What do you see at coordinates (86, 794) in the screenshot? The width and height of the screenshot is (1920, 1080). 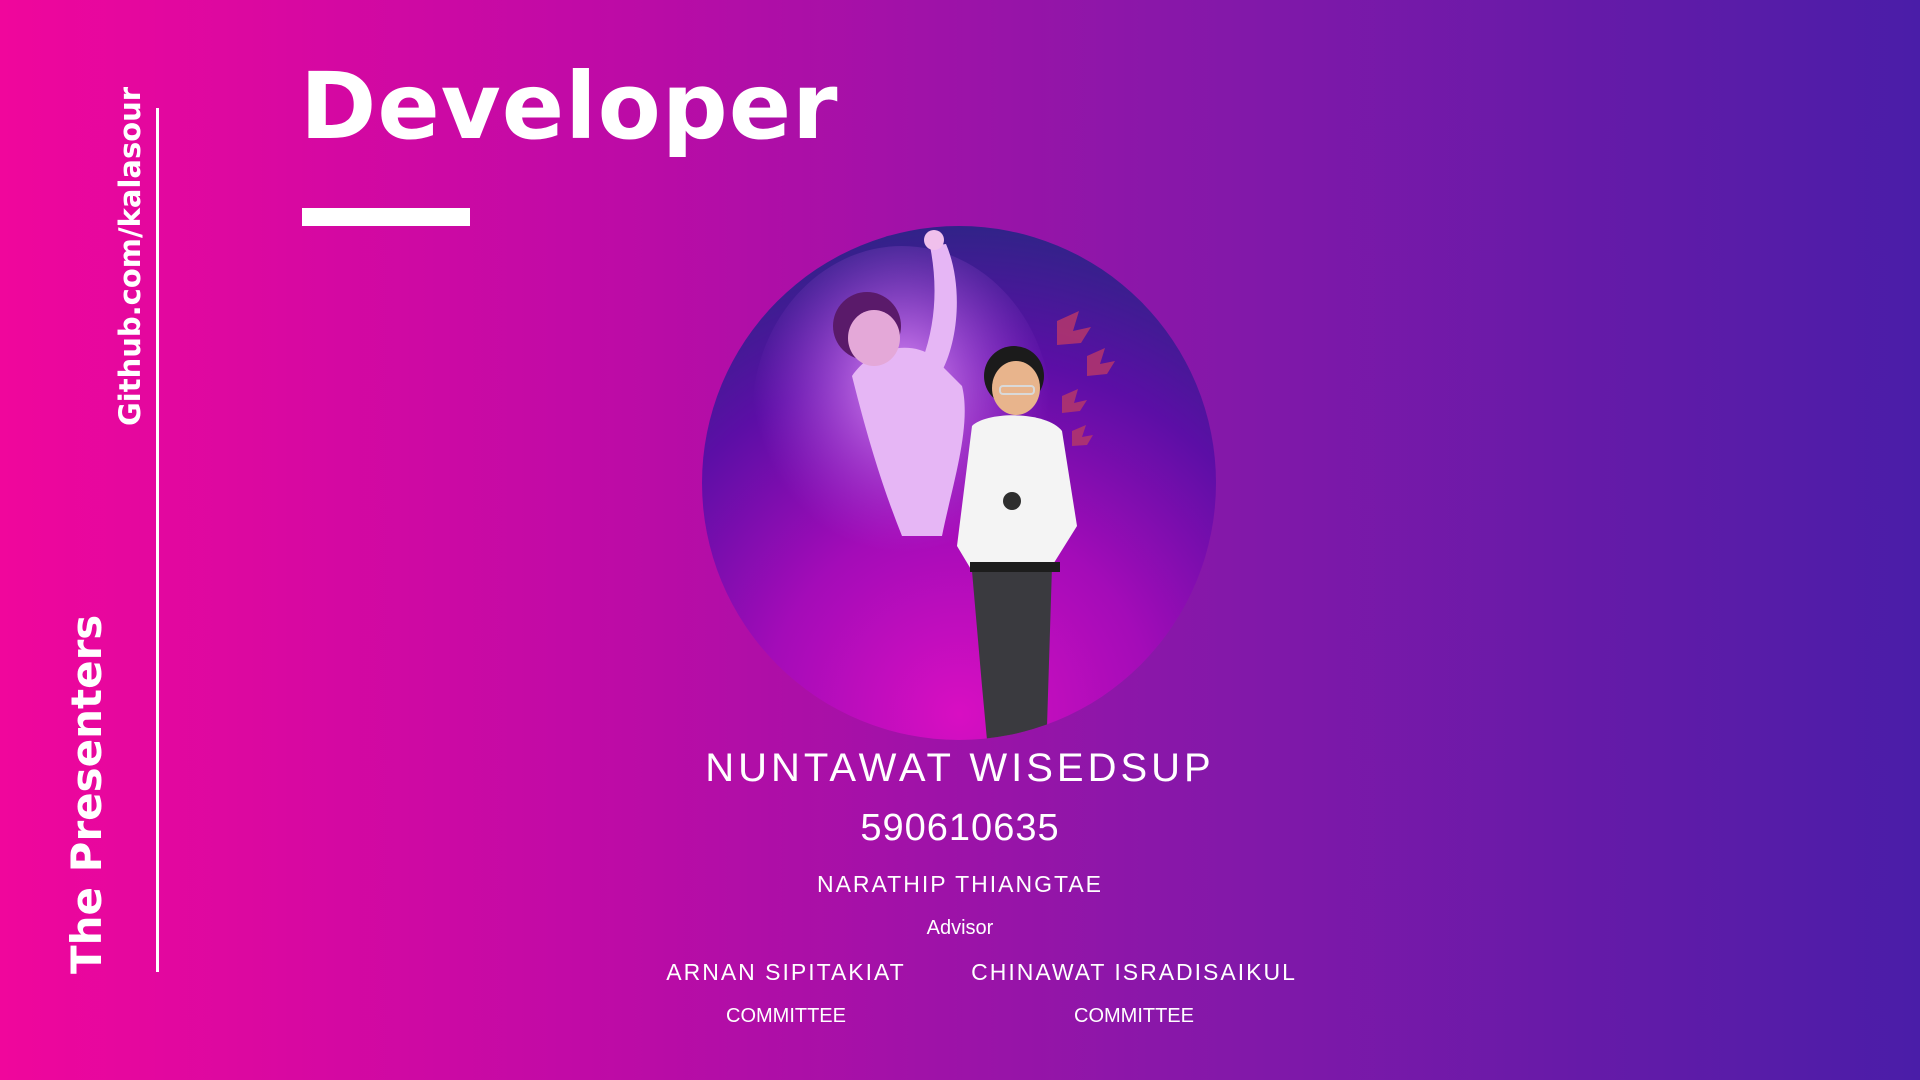 I see `presenters-label: The Presenters` at bounding box center [86, 794].